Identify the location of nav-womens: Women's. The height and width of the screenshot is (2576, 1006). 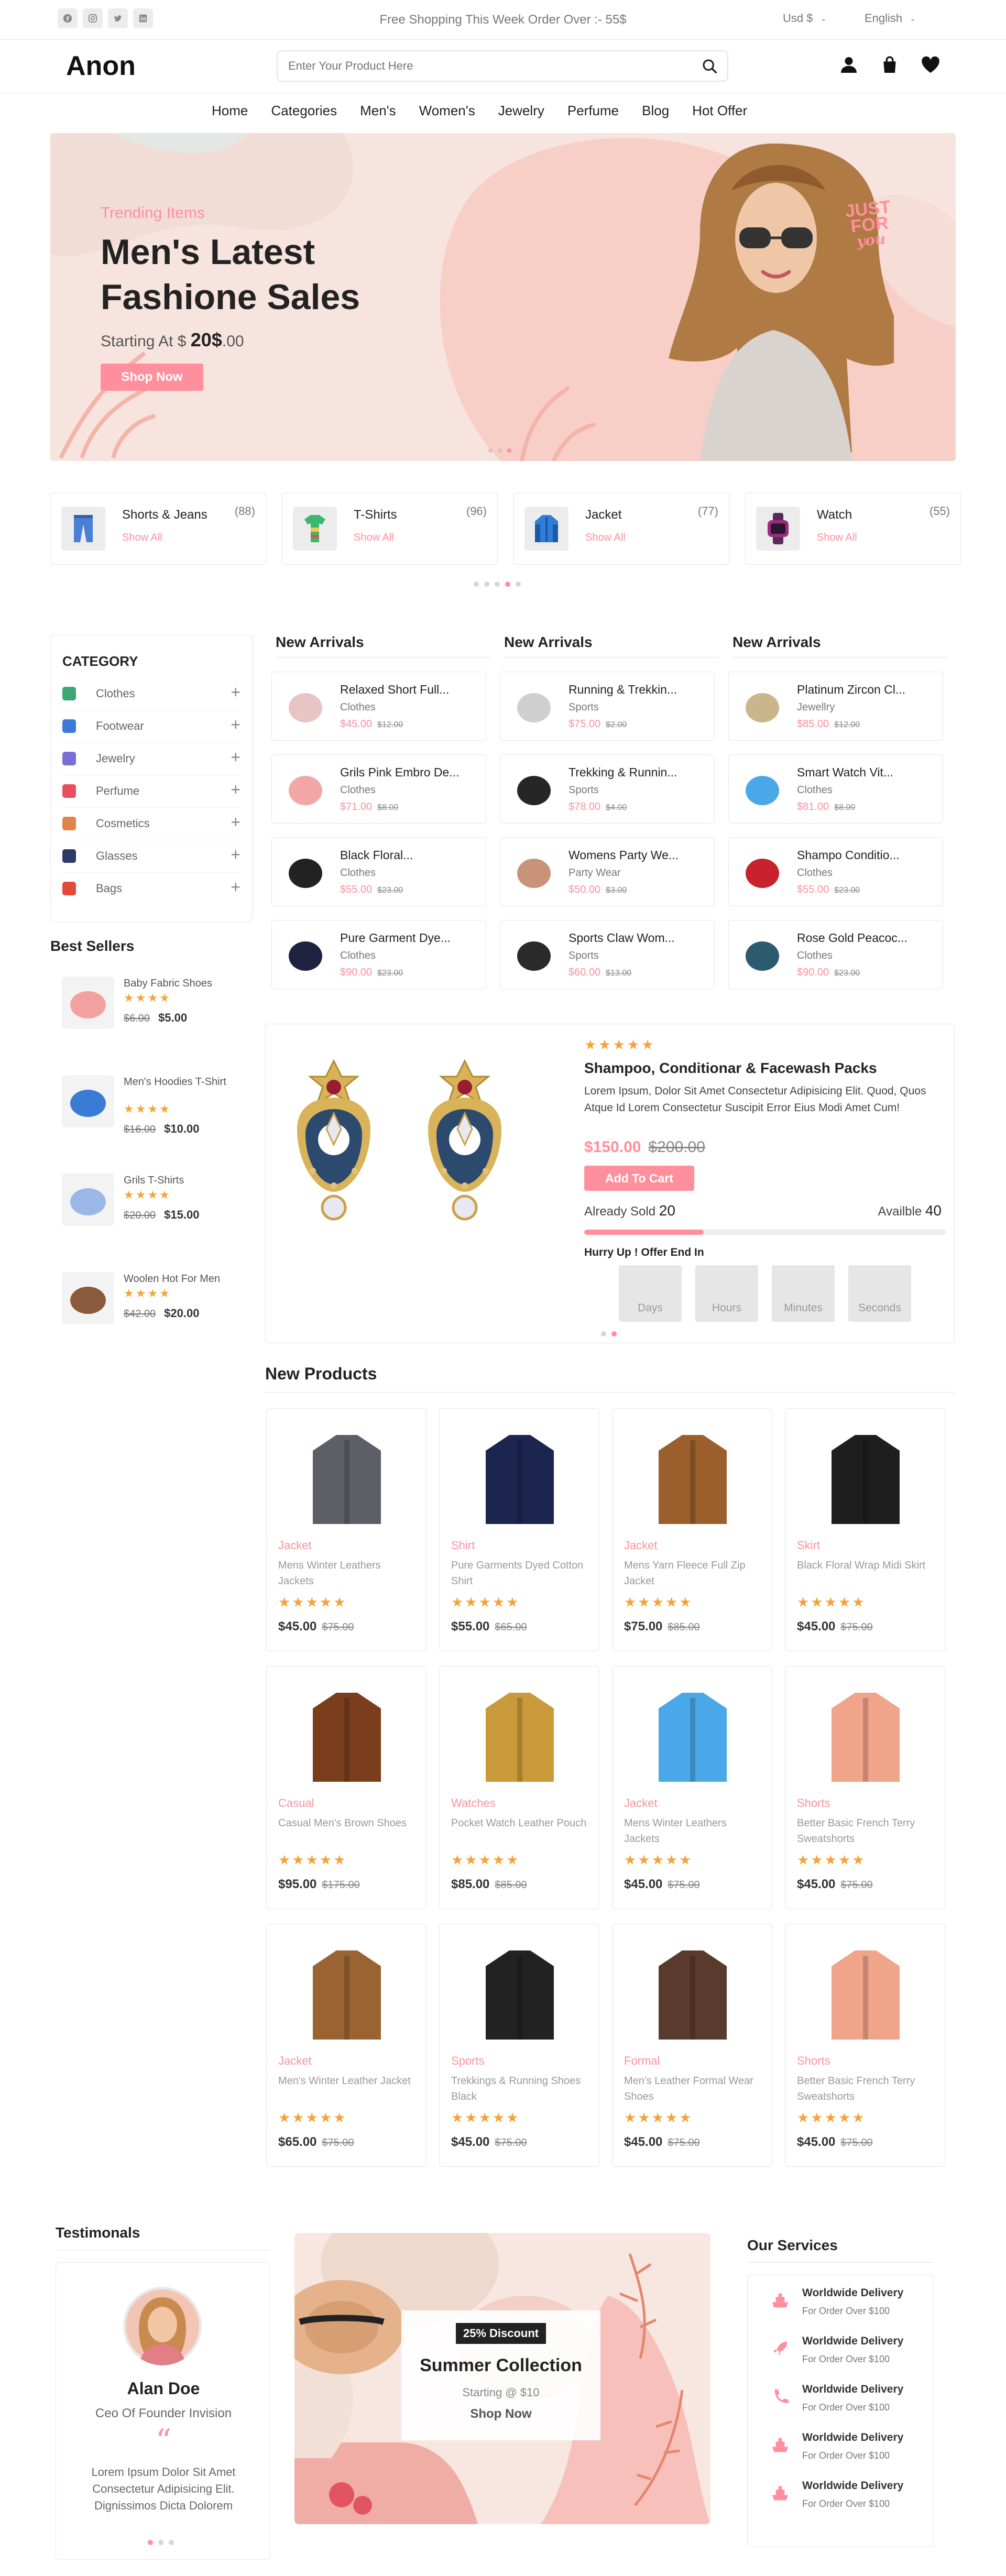
(447, 111).